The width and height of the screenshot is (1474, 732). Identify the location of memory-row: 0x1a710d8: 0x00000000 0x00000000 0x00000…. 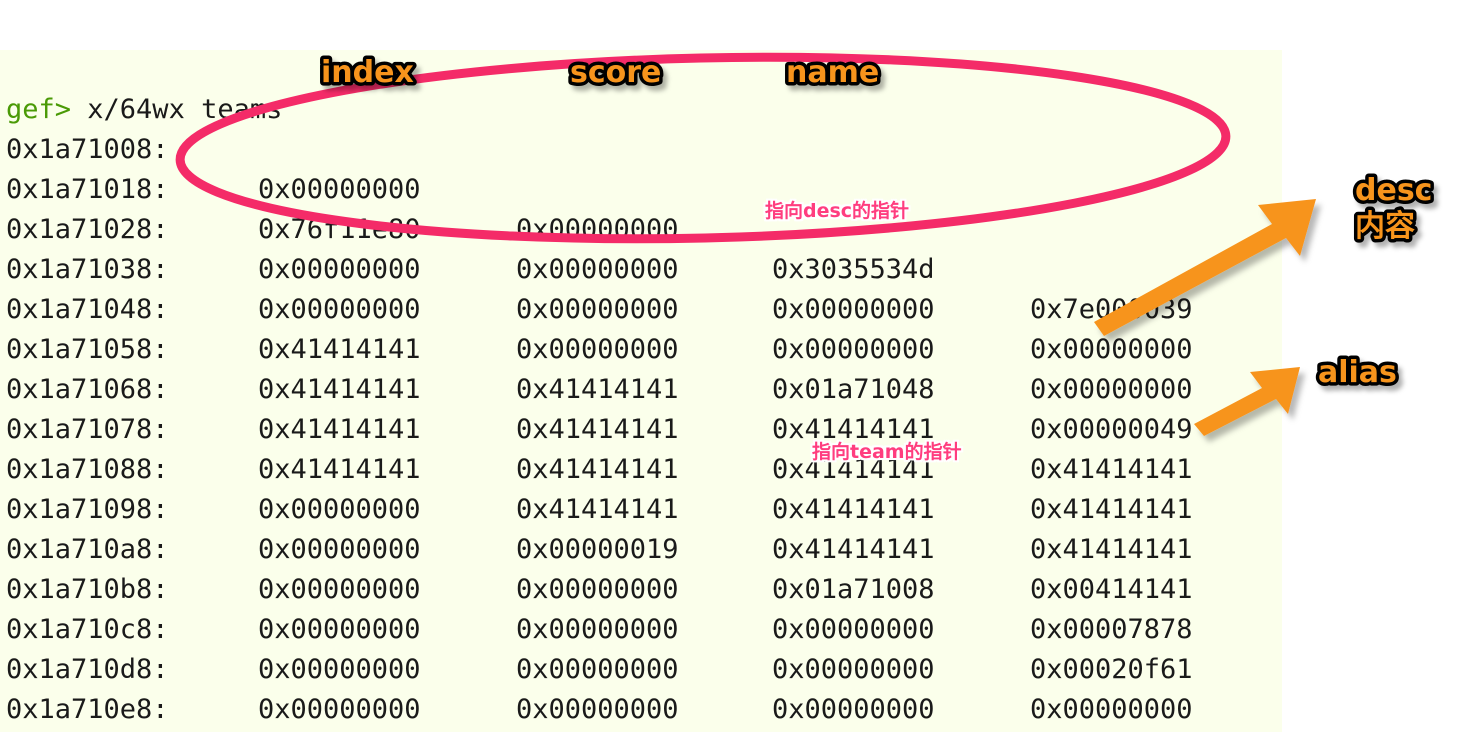
(641, 667).